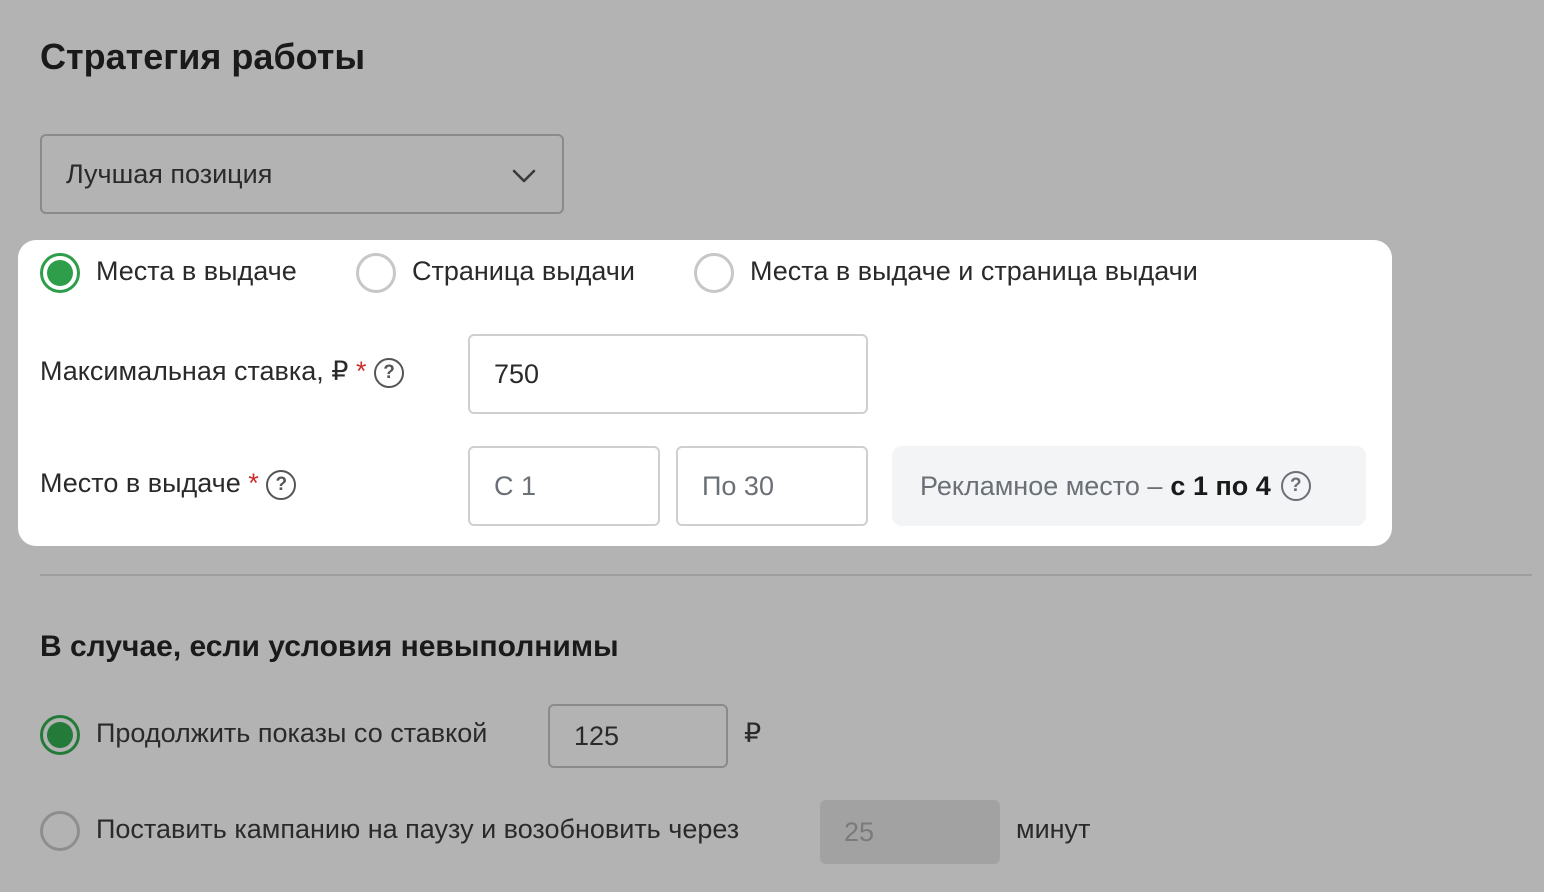 The height and width of the screenshot is (892, 1544). I want to click on fallback-bid-input: 125, so click(638, 736).